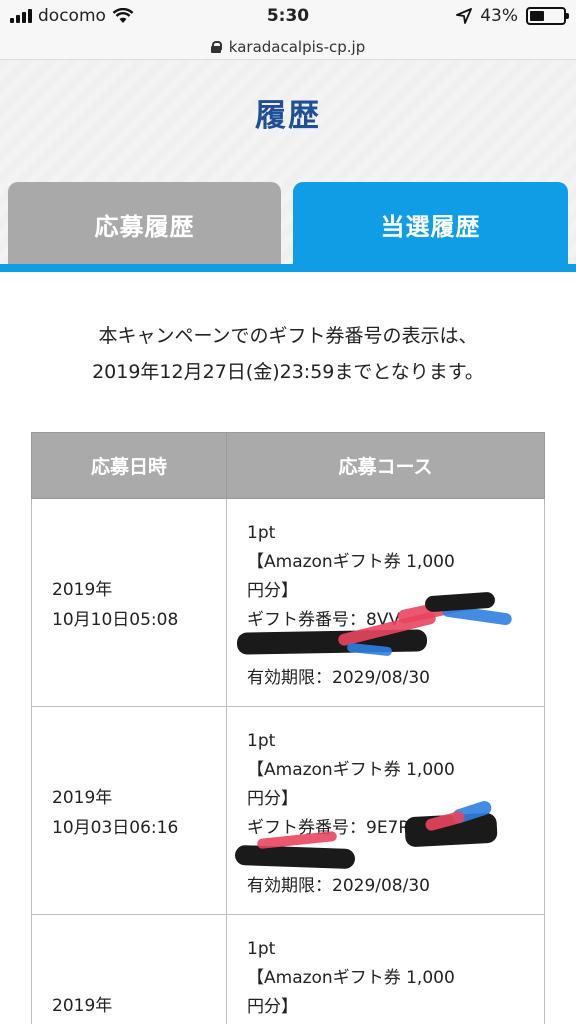 Image resolution: width=576 pixels, height=1024 pixels. Describe the element at coordinates (499, 16) in the screenshot. I see `battery-percent: 43%` at that location.